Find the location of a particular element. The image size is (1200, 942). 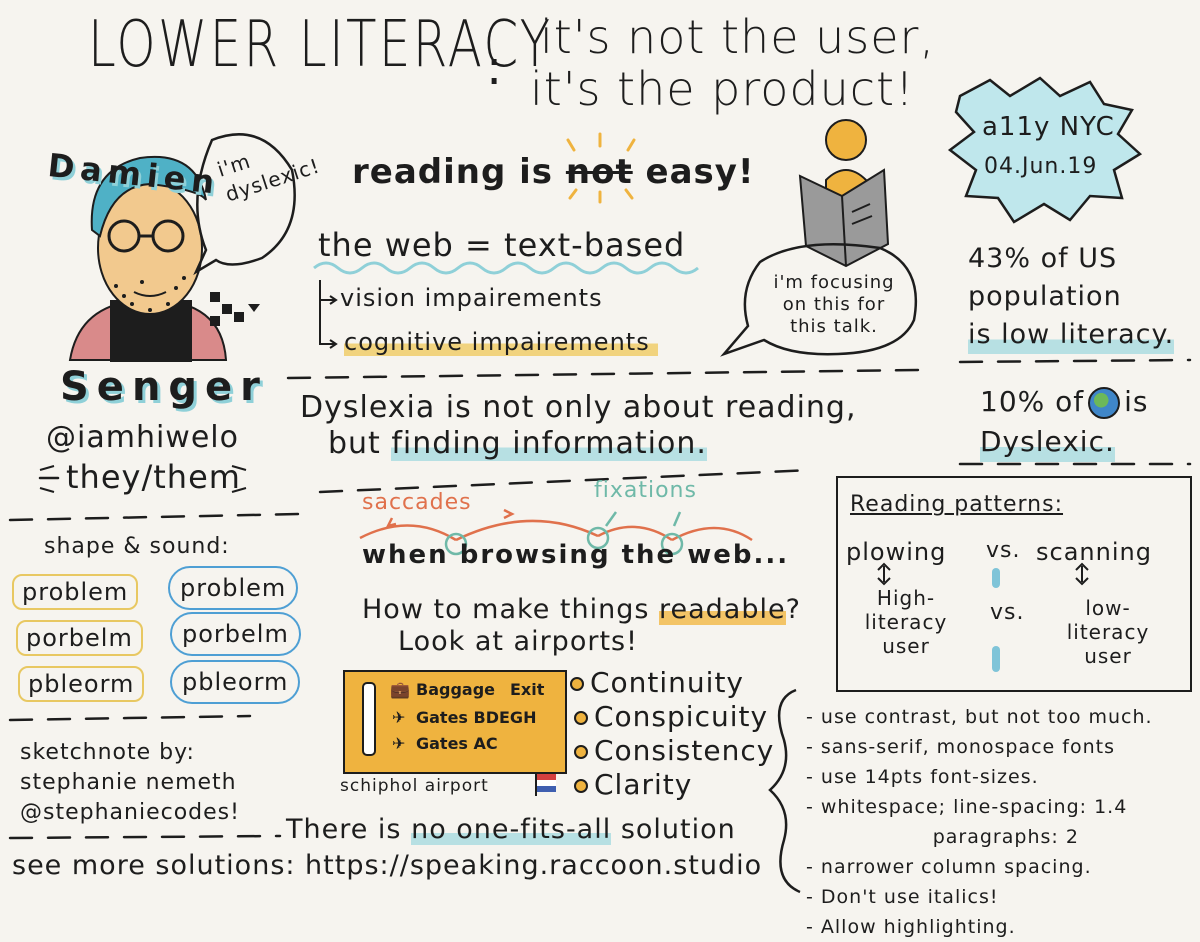

credit-line-1: sketchnote by: is located at coordinates (107, 752).